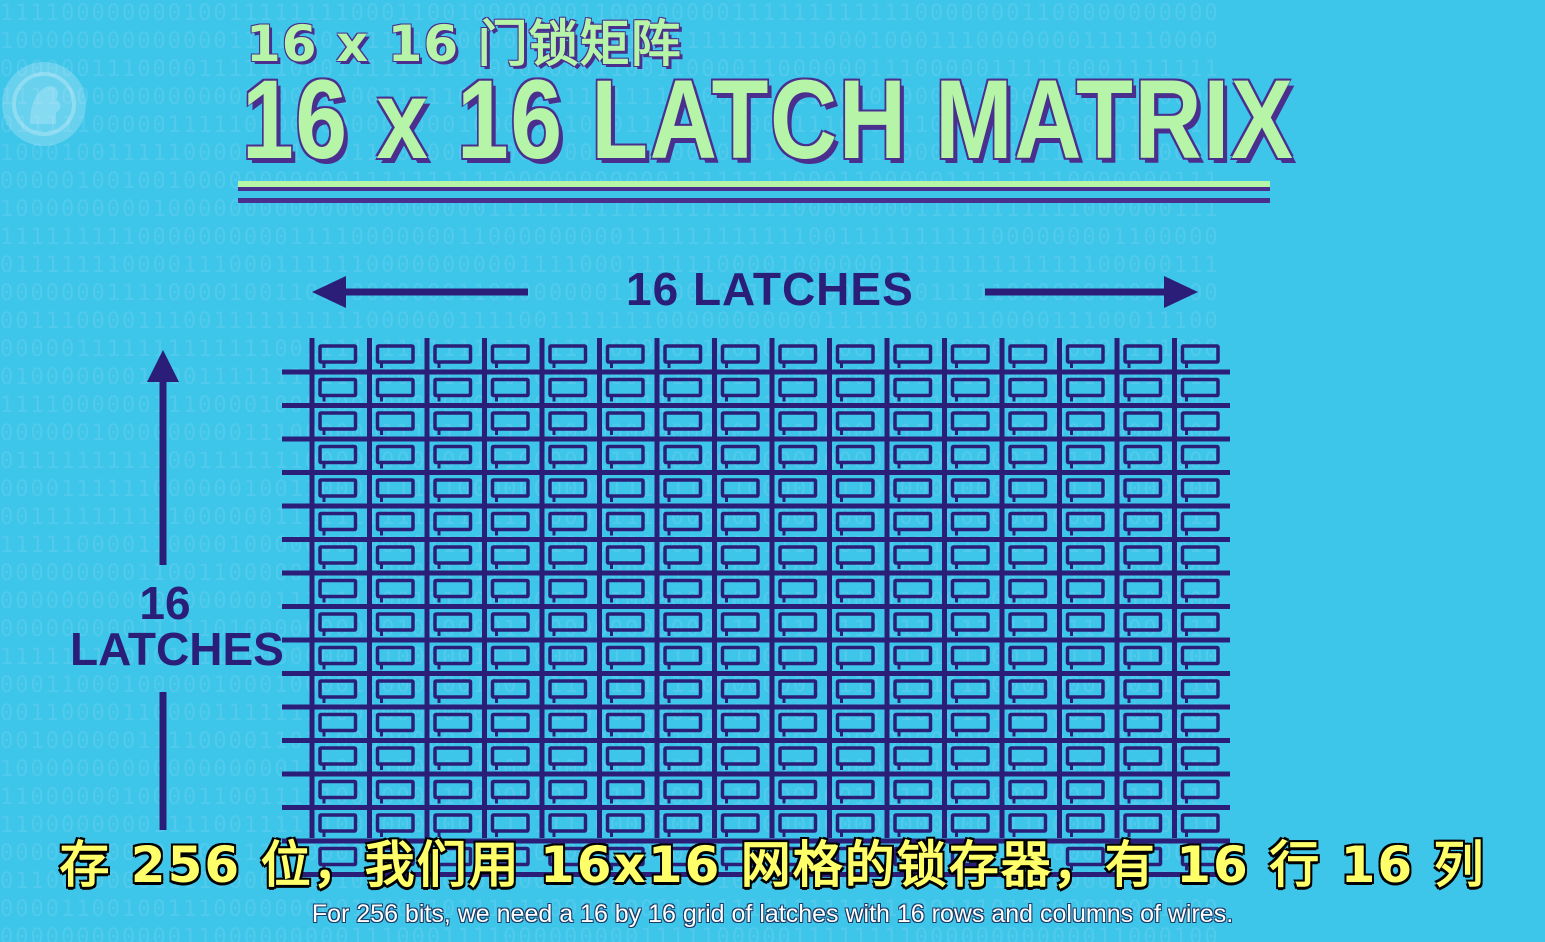  Describe the element at coordinates (772, 865) in the screenshot. I see `subtitle-chinese: 存 256 位，我们用 16x16 网格的锁存器，有 16 行 16 列` at that location.